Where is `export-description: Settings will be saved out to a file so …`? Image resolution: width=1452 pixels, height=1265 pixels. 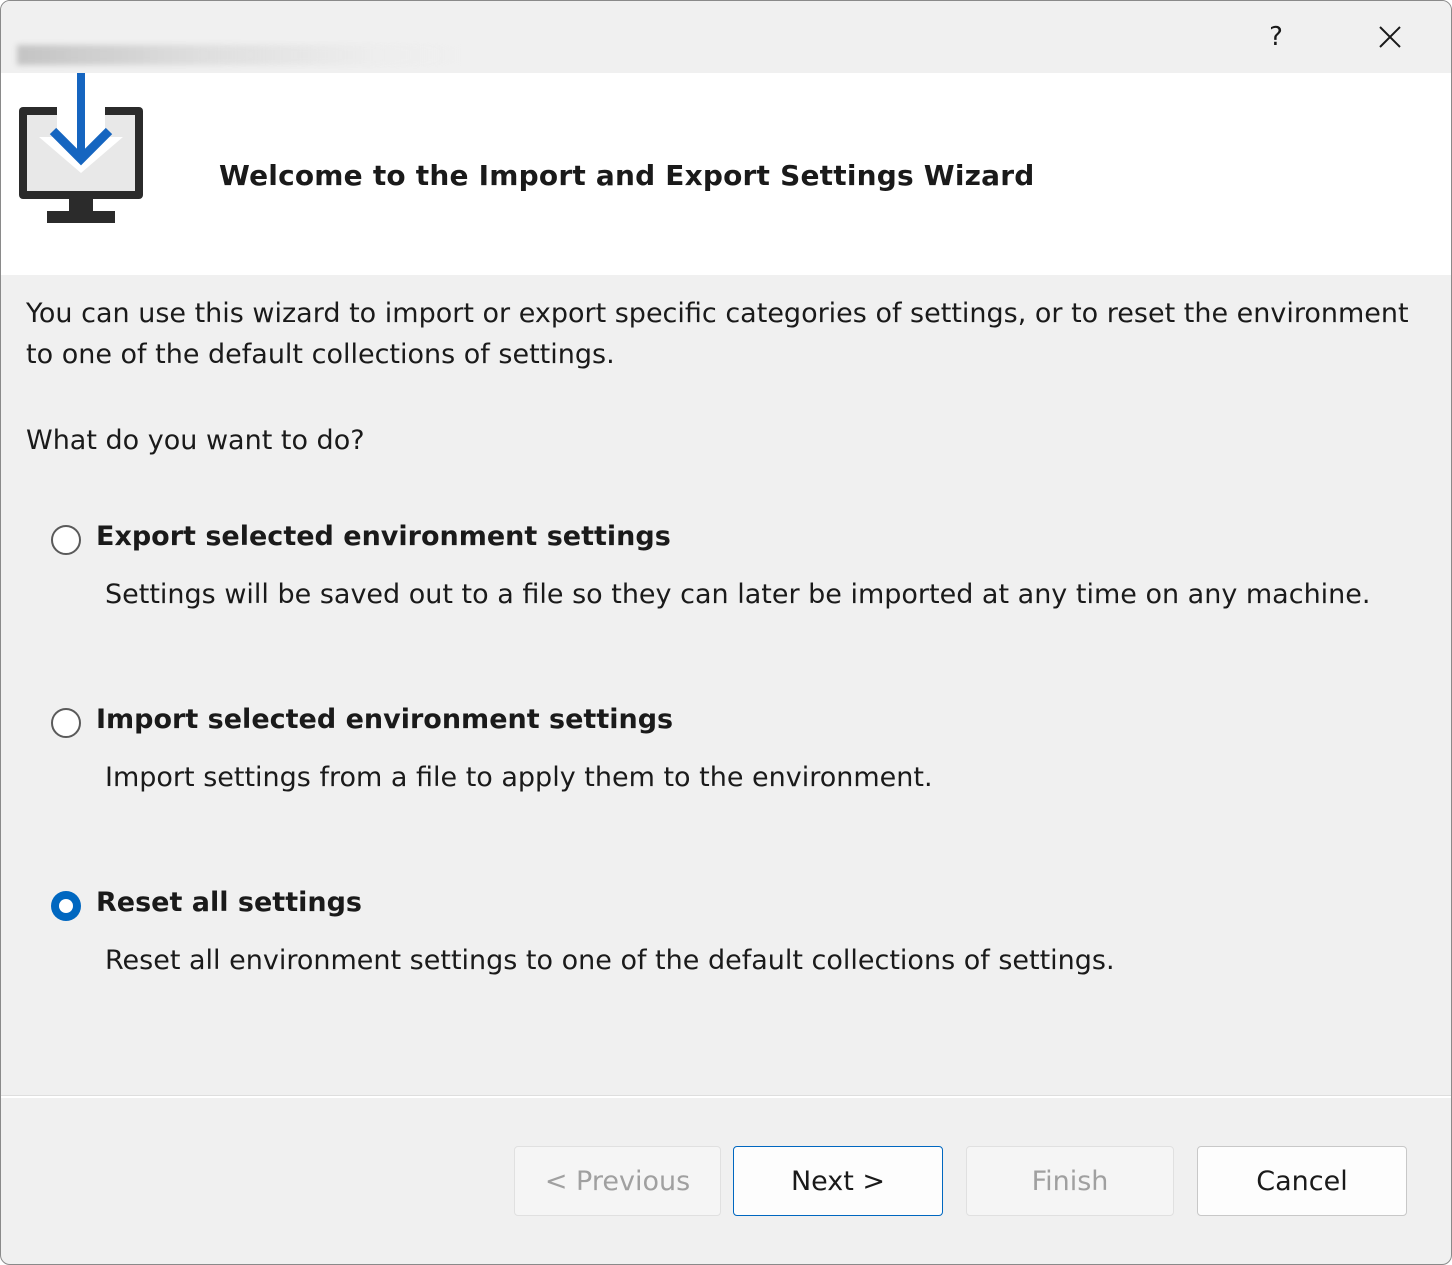 export-description: Settings will be saved out to a file so … is located at coordinates (738, 594).